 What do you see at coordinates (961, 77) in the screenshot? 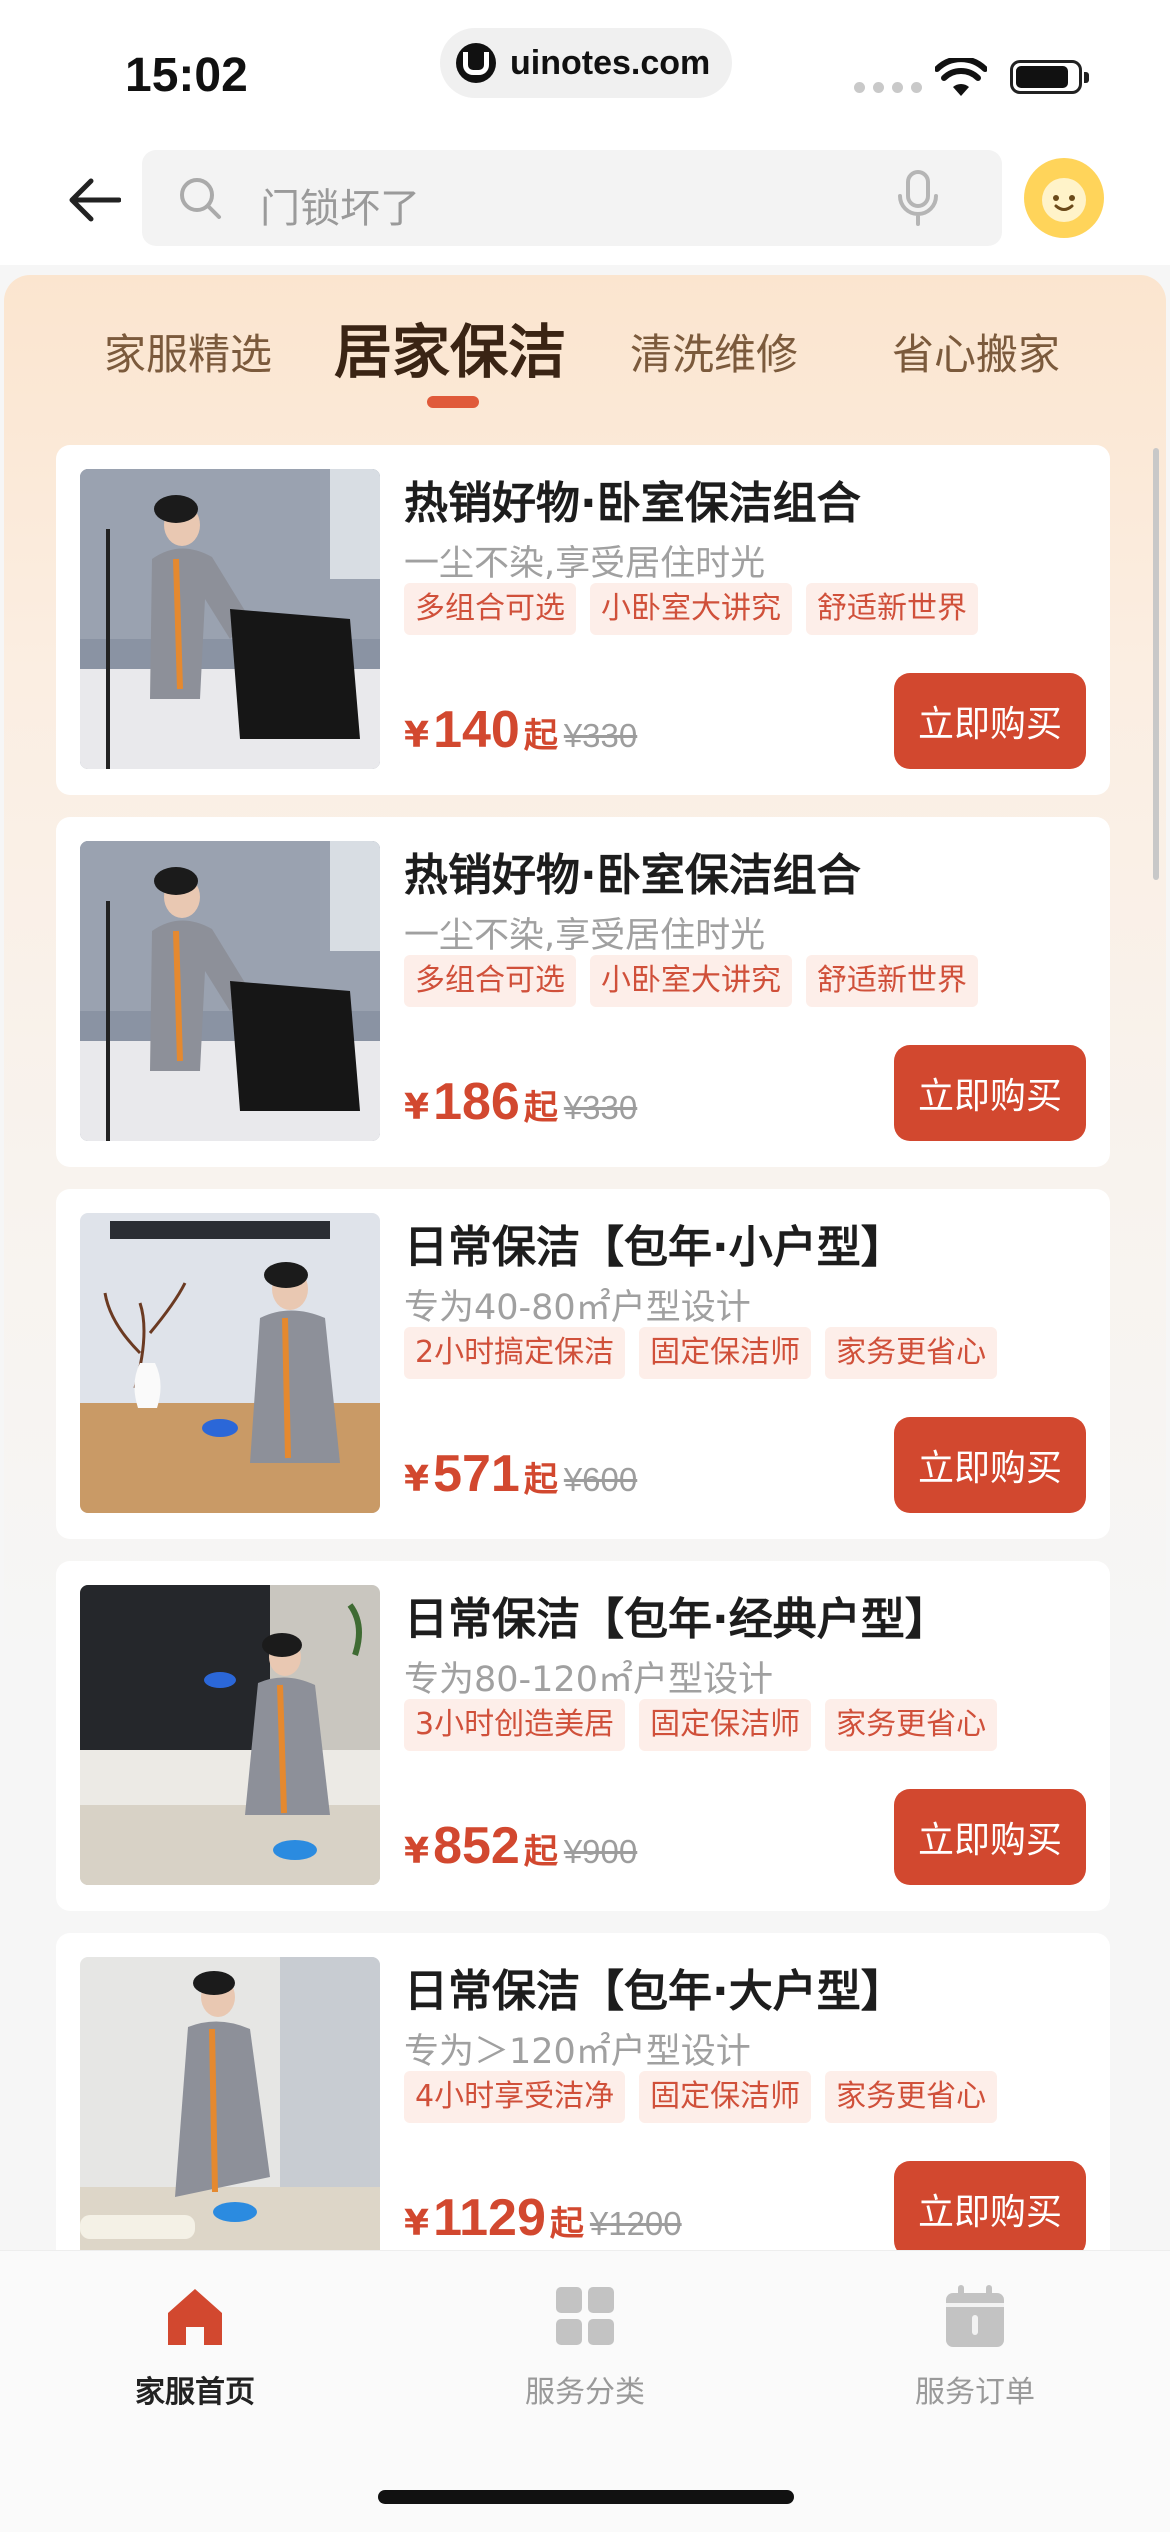
I see `wifi-icon` at bounding box center [961, 77].